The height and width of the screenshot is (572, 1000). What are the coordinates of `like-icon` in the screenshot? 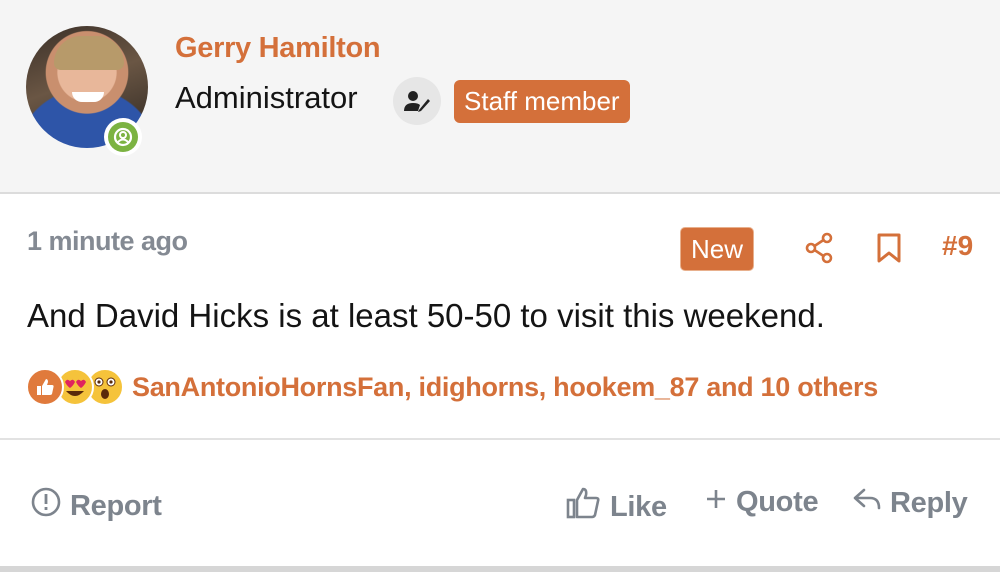 It's located at (45, 387).